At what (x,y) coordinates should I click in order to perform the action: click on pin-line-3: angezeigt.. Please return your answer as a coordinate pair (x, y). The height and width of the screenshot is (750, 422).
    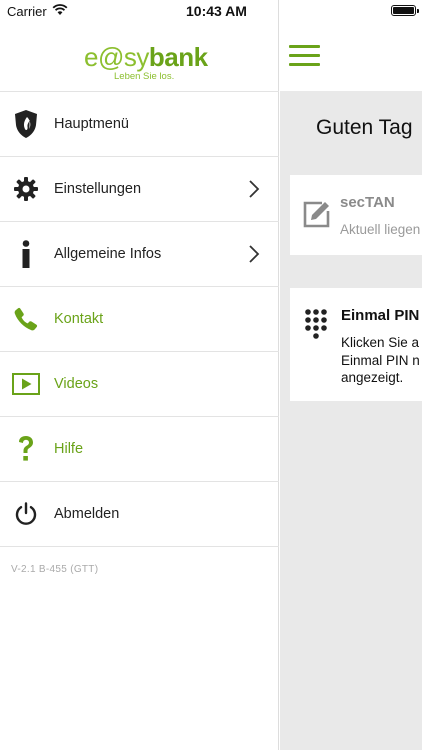
    Looking at the image, I should click on (372, 377).